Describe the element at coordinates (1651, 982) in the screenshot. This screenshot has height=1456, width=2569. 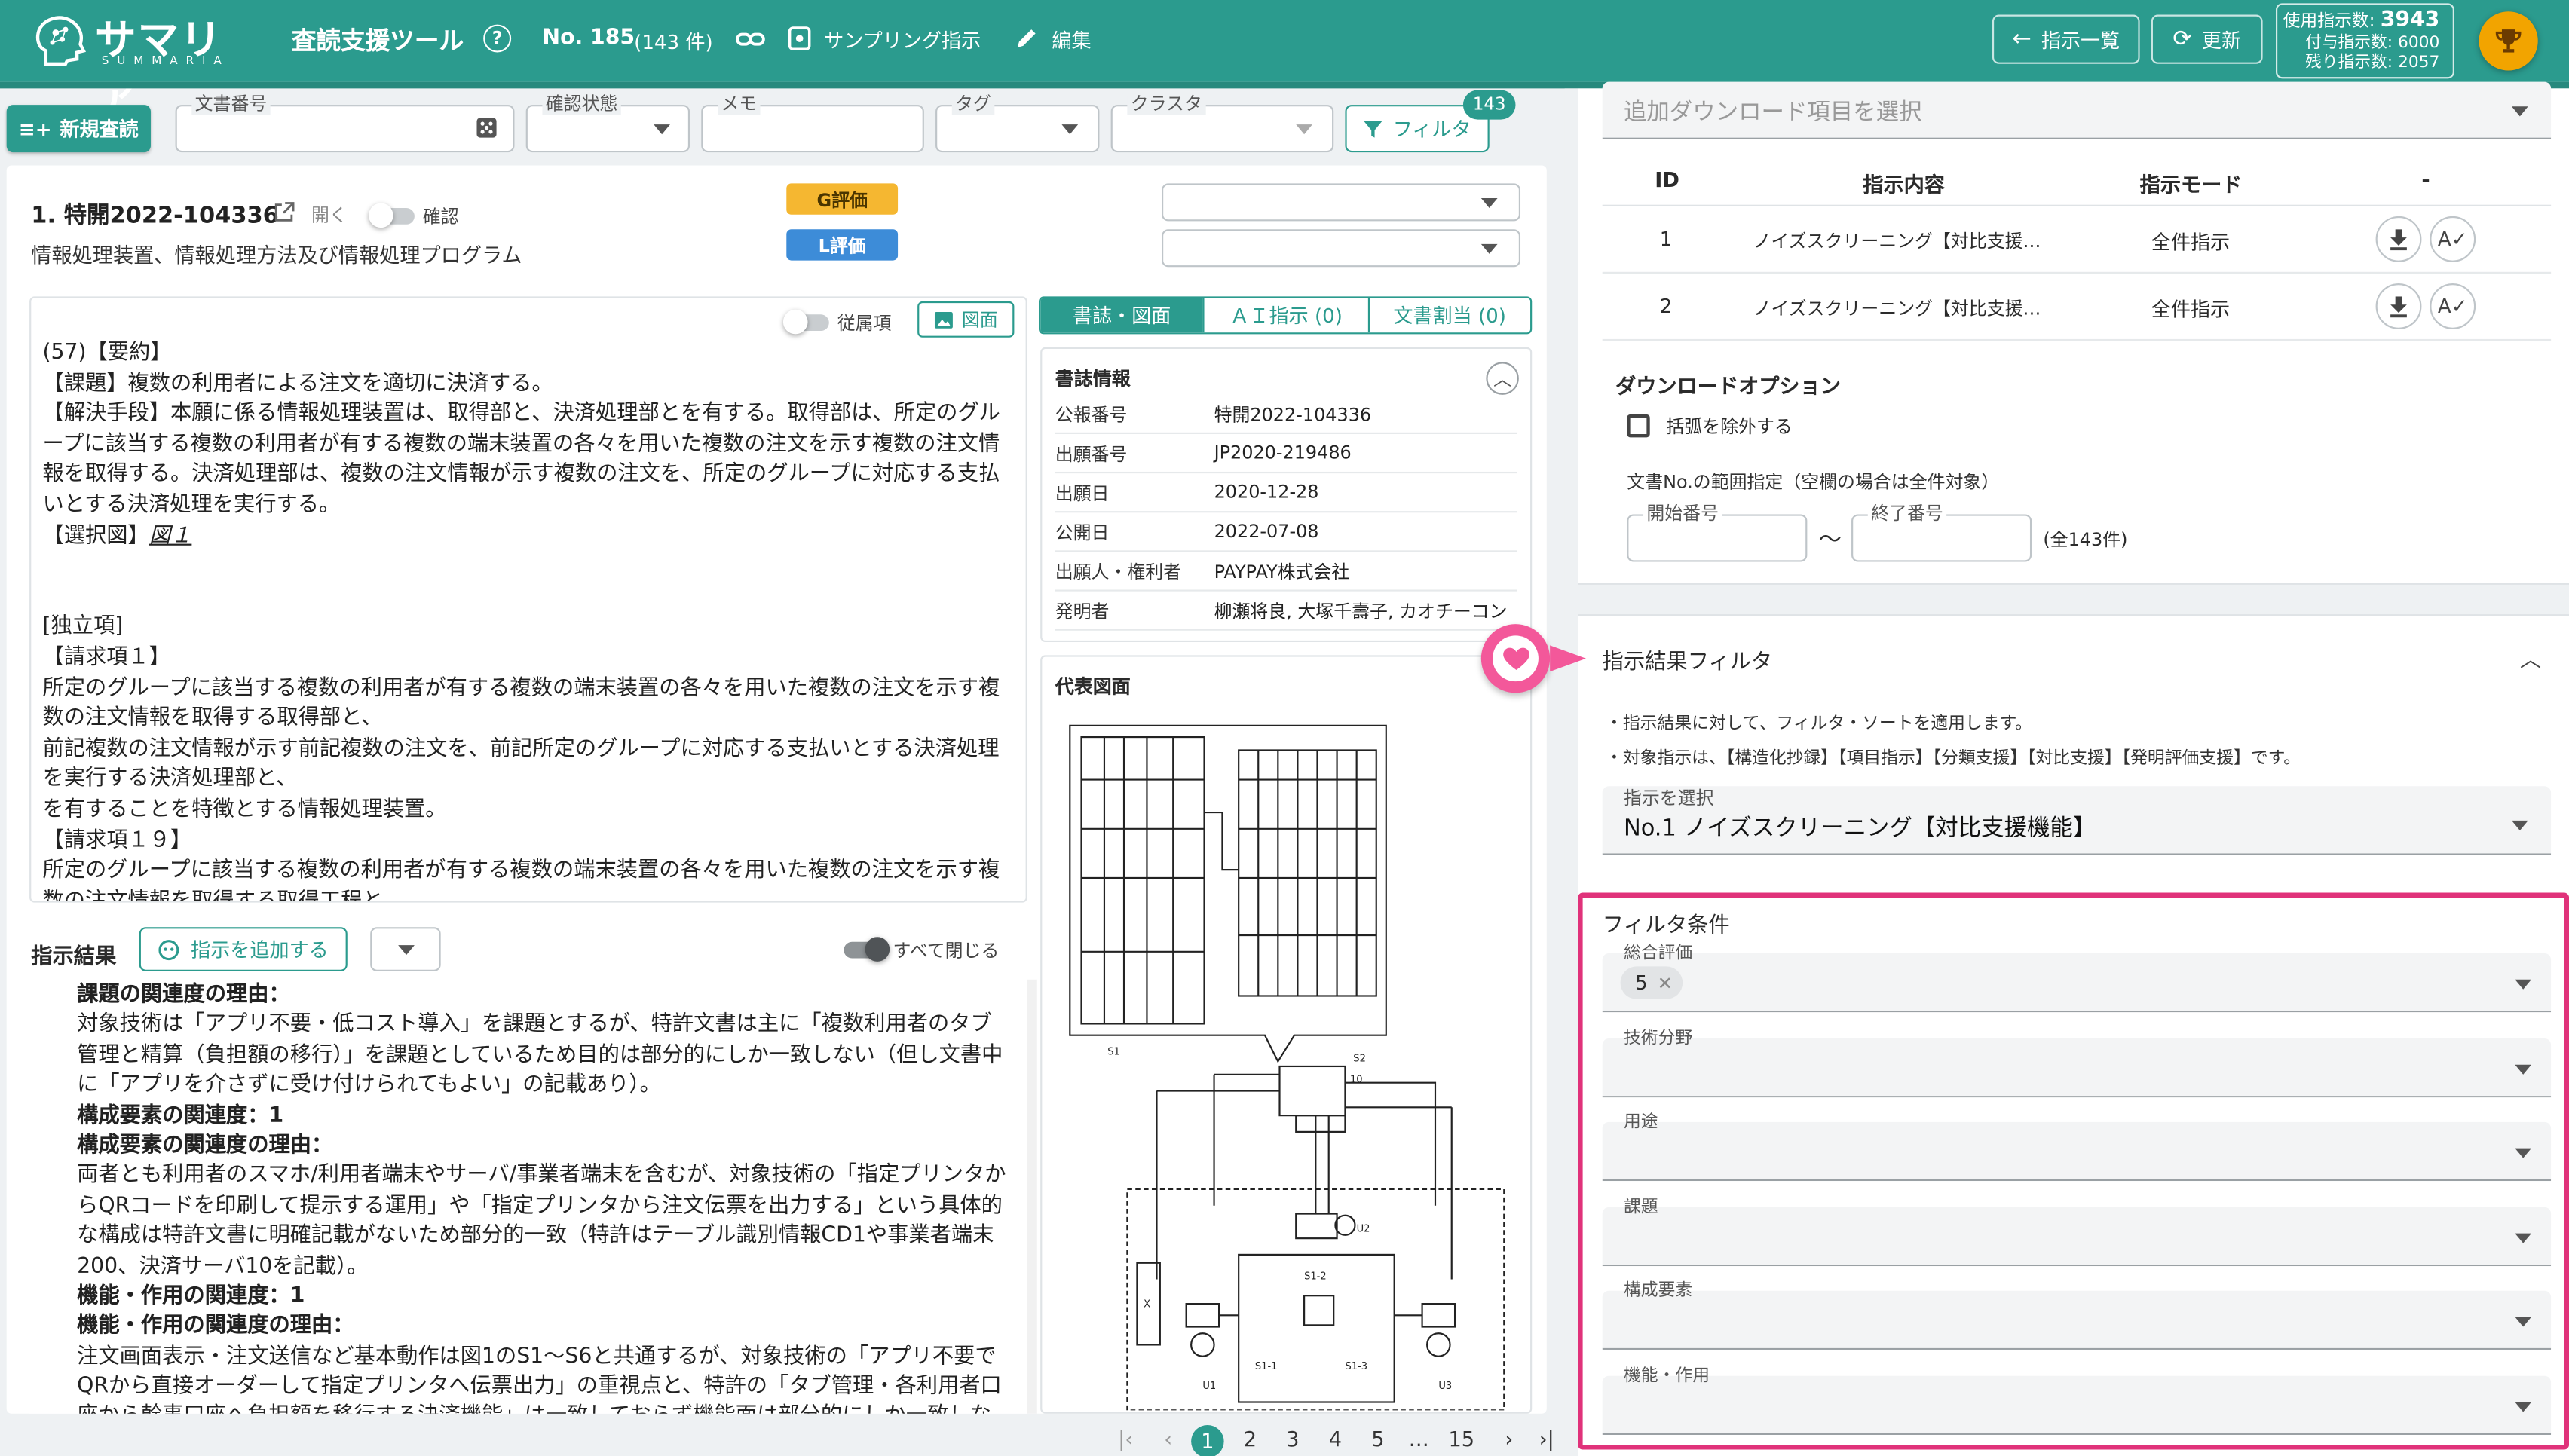
I see `filter-chip: 5 ✕` at that location.